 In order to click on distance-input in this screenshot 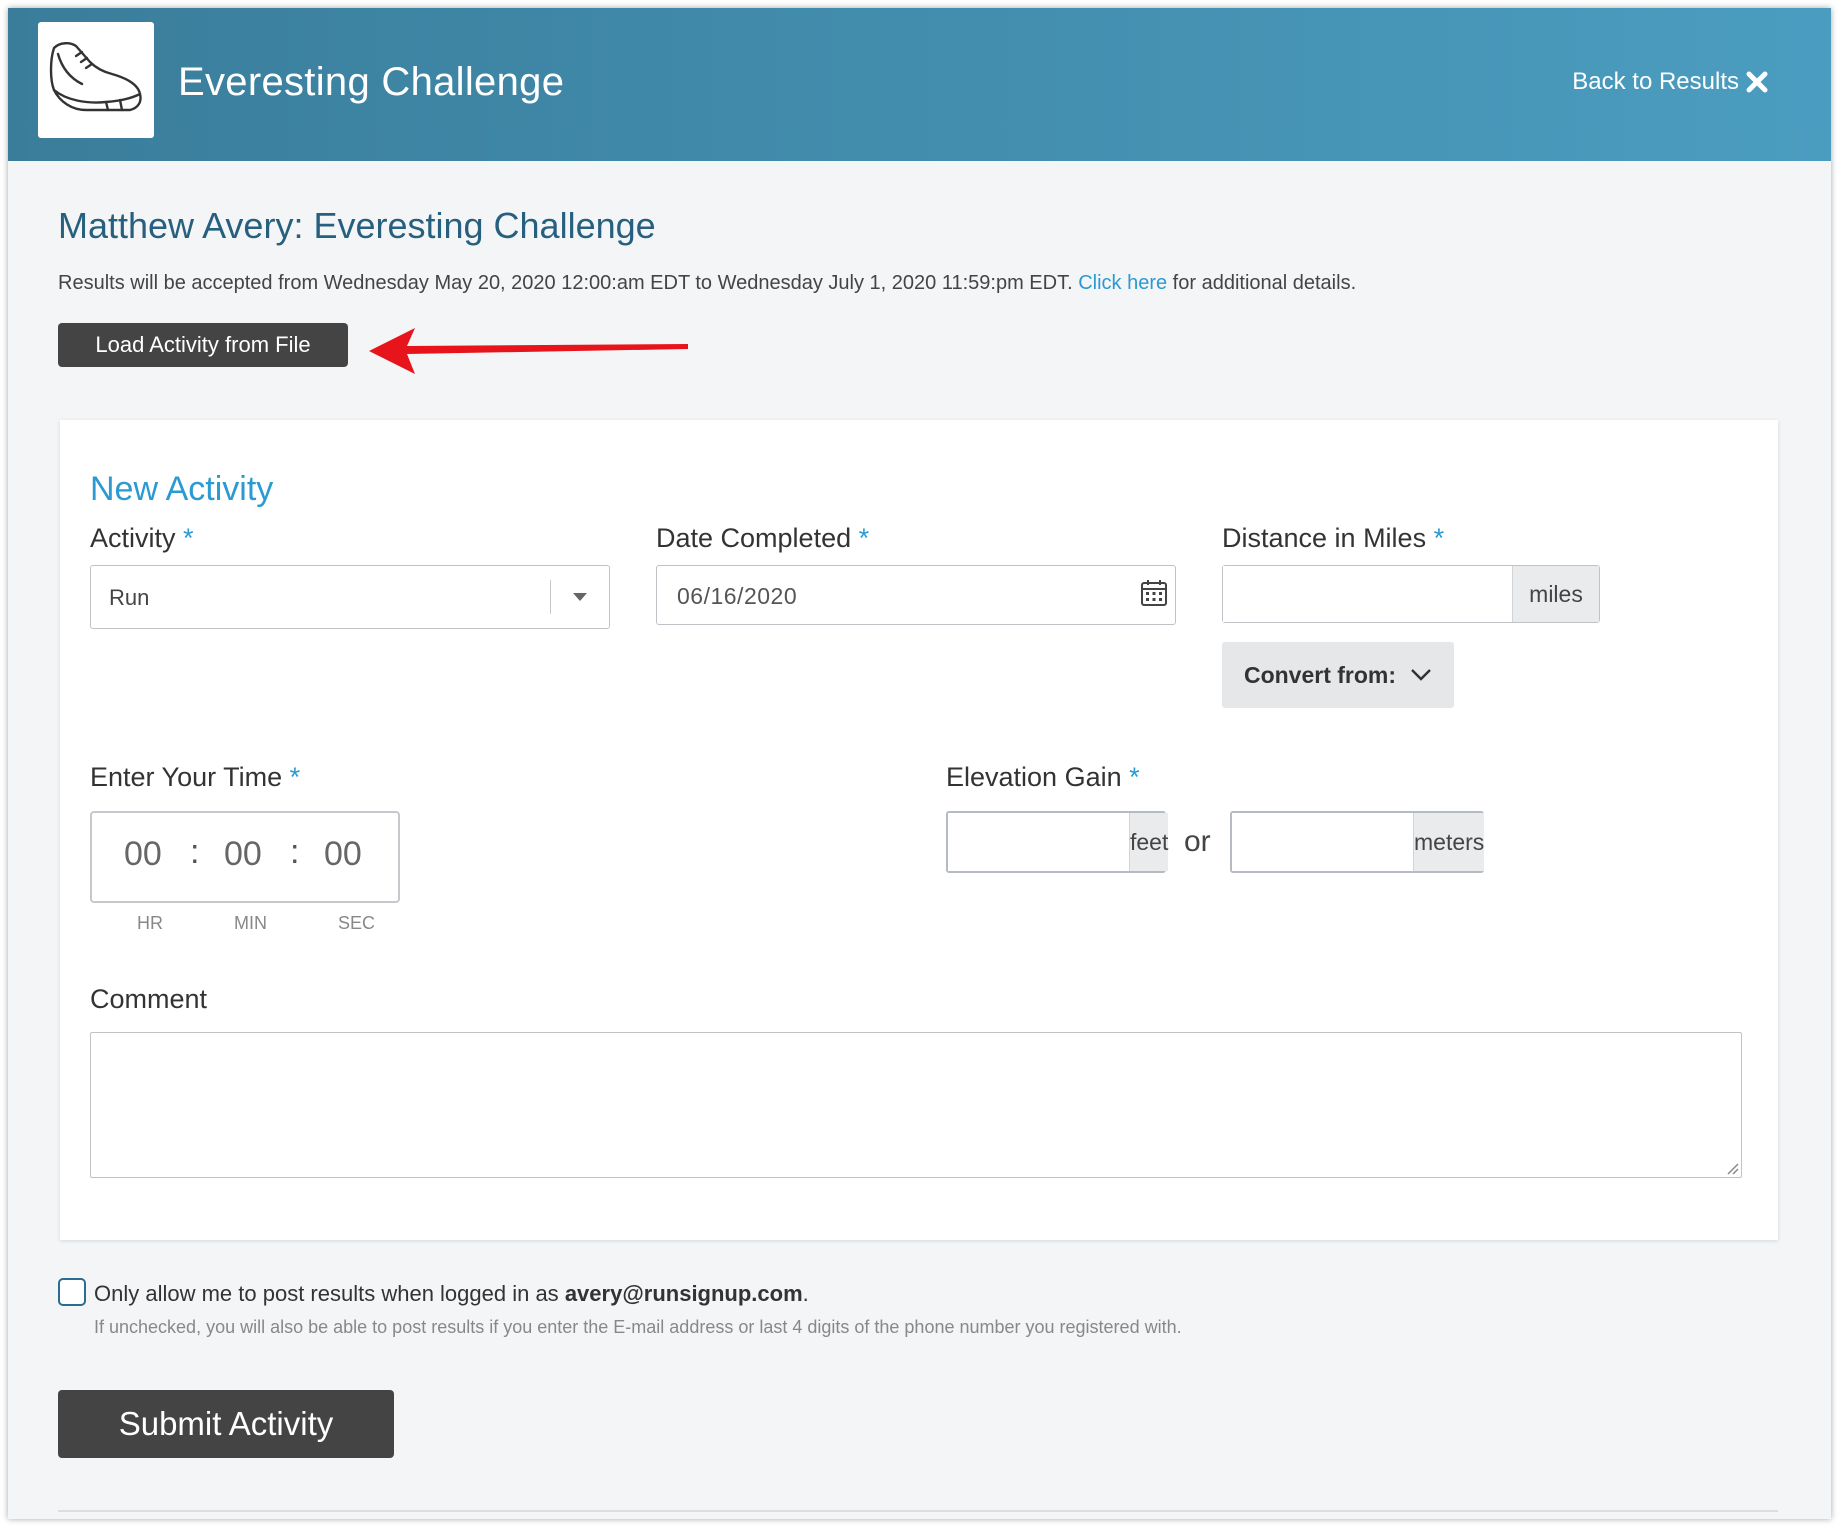, I will do `click(1367, 594)`.